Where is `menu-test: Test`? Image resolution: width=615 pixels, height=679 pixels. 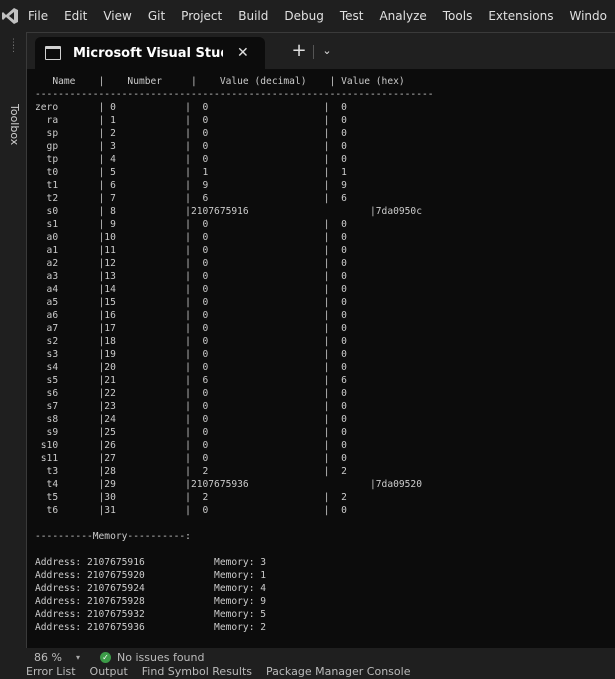
menu-test: Test is located at coordinates (352, 16).